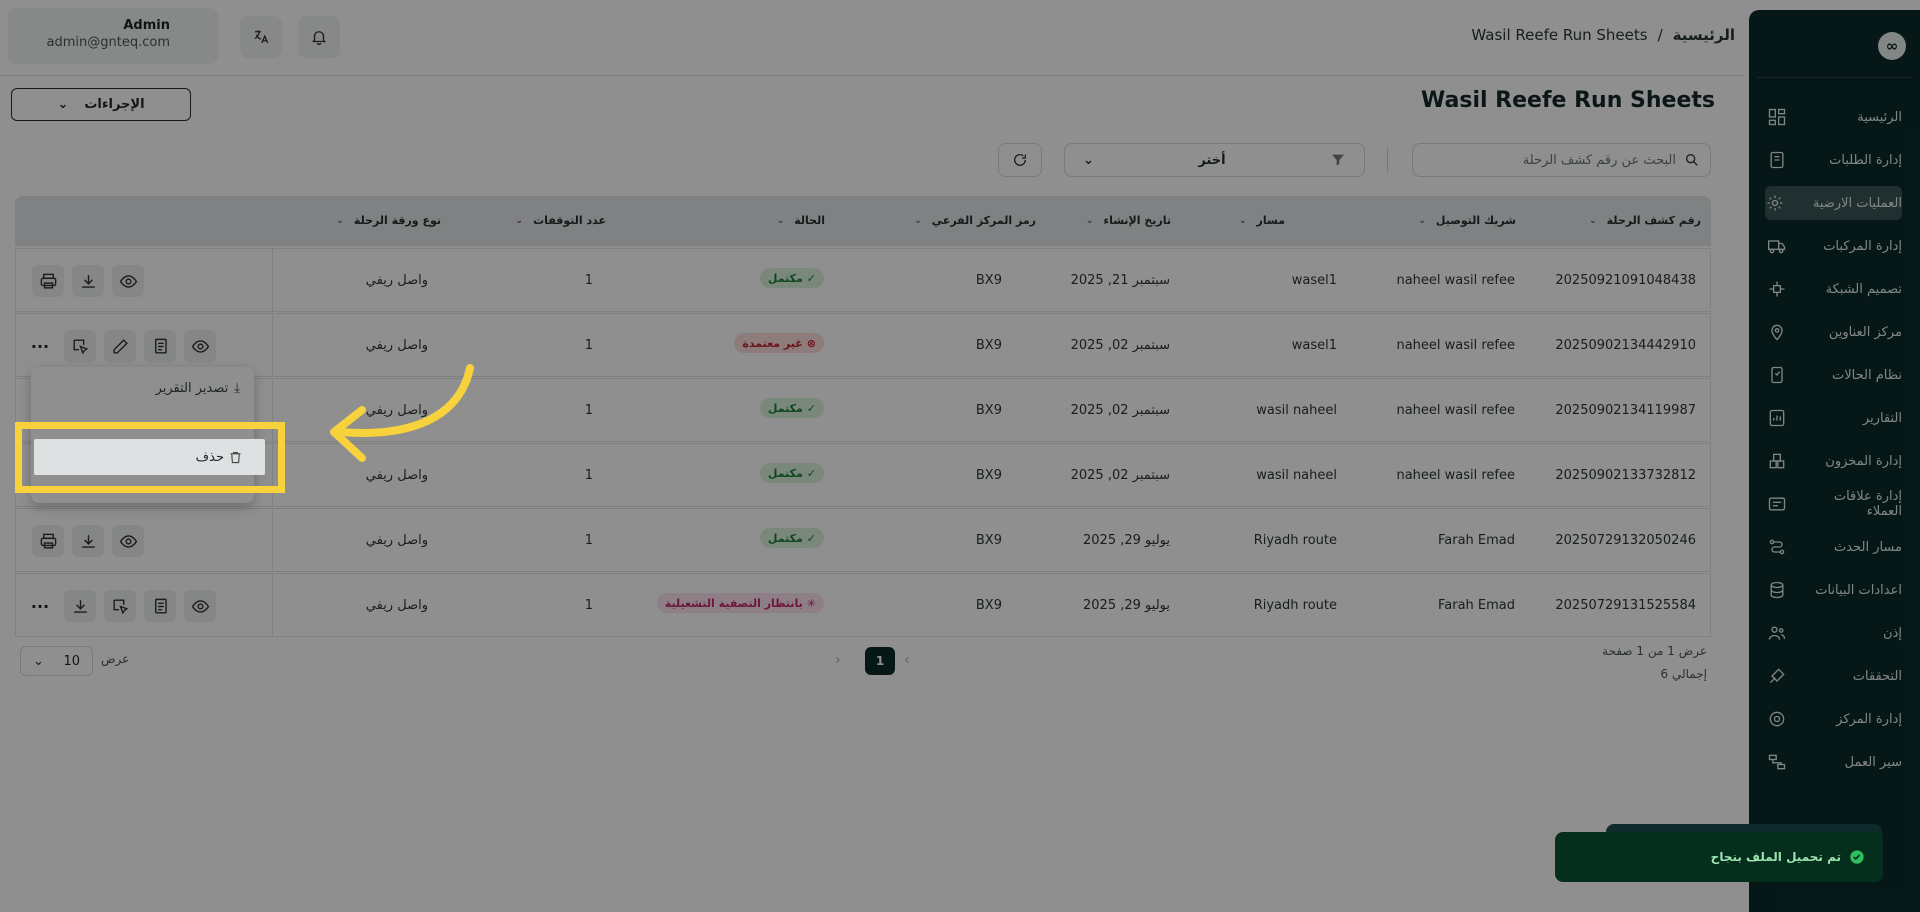 This screenshot has height=912, width=1920. What do you see at coordinates (1128, 220) in the screenshot?
I see `header-created: ⌄ تاريخ الإنشاء` at bounding box center [1128, 220].